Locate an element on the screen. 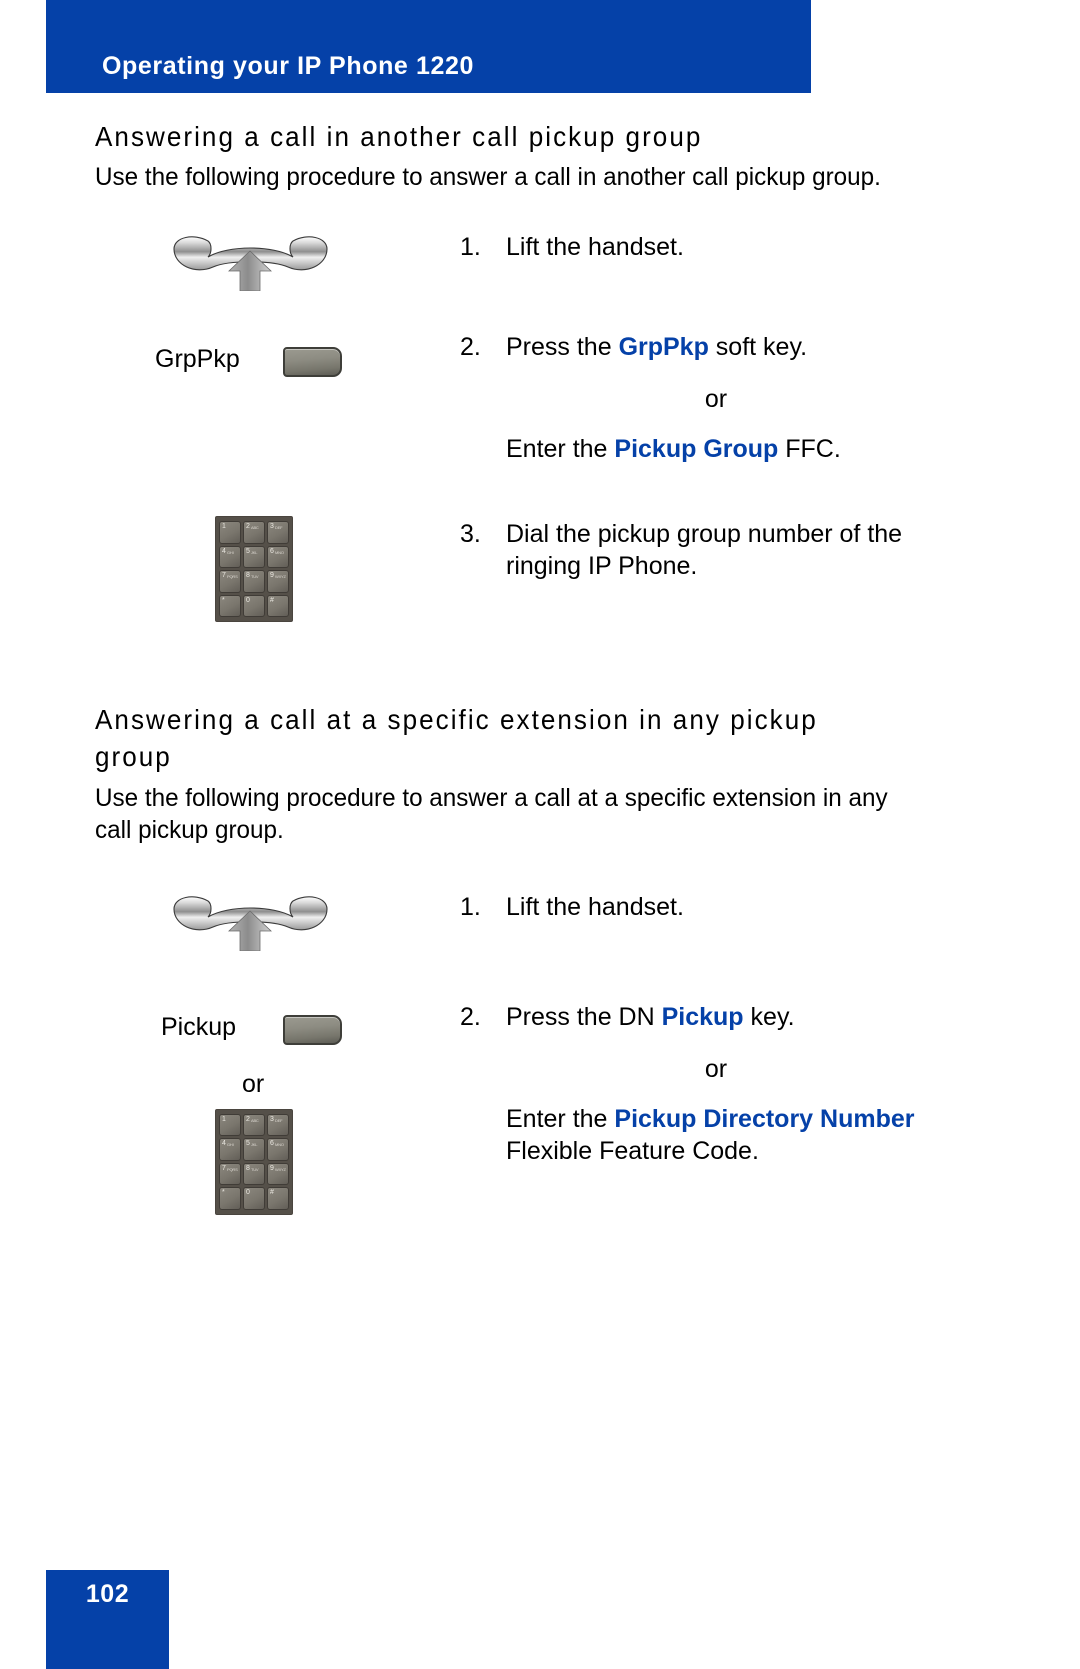 The width and height of the screenshot is (1080, 1669). softkey-label: GrpPkp is located at coordinates (197, 359).